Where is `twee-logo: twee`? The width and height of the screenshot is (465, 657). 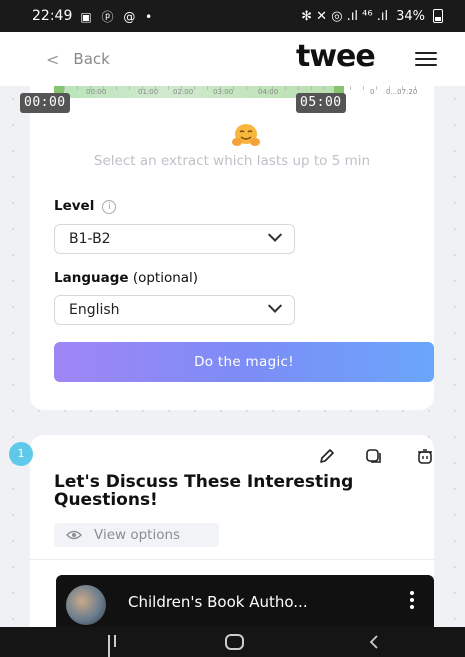
twee-logo: twee is located at coordinates (336, 56).